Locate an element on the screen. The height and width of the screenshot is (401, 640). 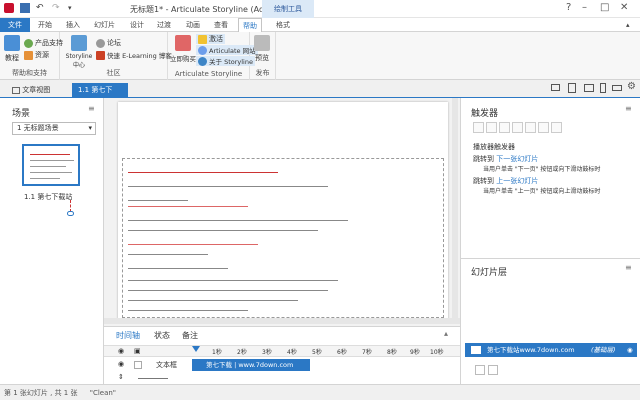
row-visibility-icon: ◉ is located at coordinates (121, 364).